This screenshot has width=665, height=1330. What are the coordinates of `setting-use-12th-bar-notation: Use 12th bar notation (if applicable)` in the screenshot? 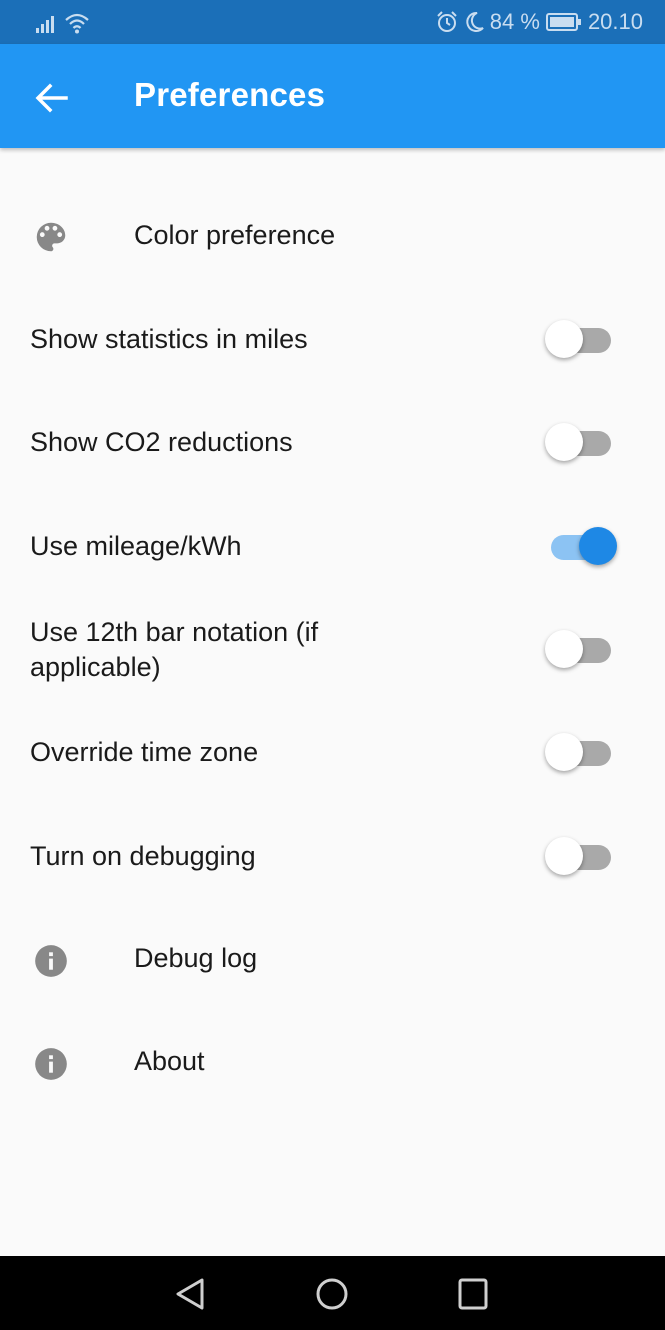 It's located at (332, 650).